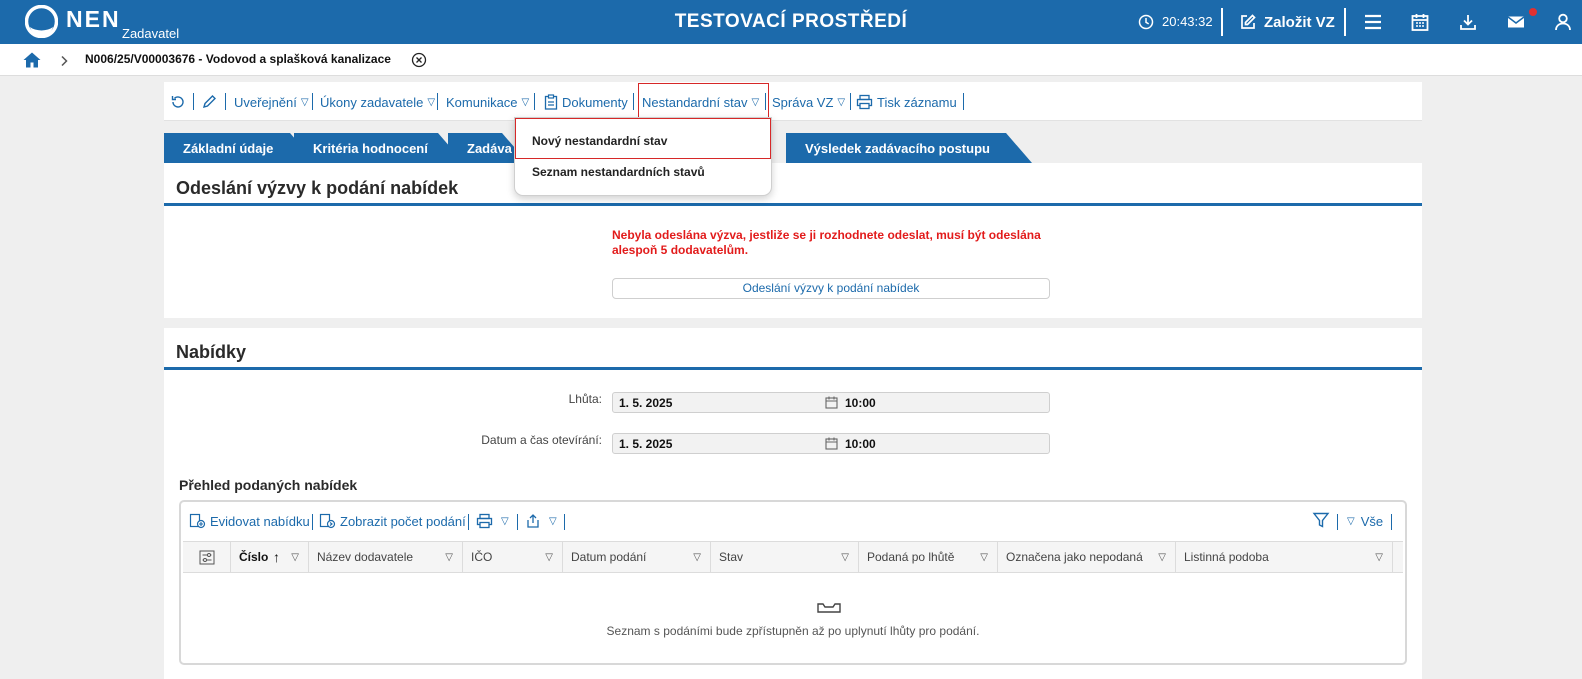  Describe the element at coordinates (1299, 22) in the screenshot. I see `create-vz-label: Založit VZ` at that location.